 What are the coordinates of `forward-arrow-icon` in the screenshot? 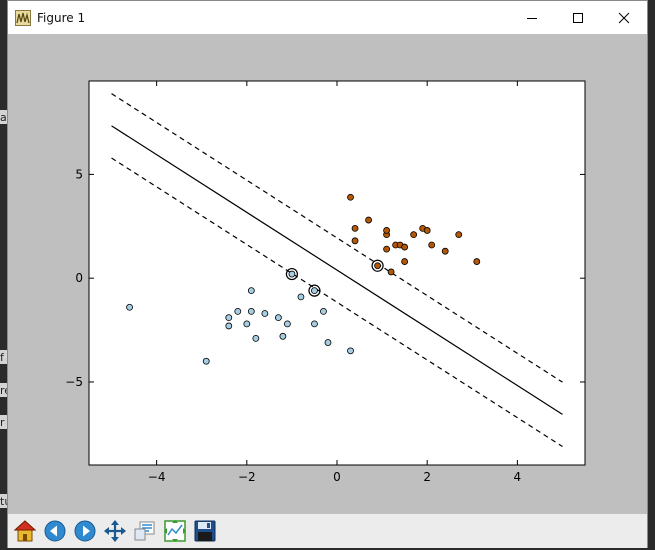 It's located at (85, 531).